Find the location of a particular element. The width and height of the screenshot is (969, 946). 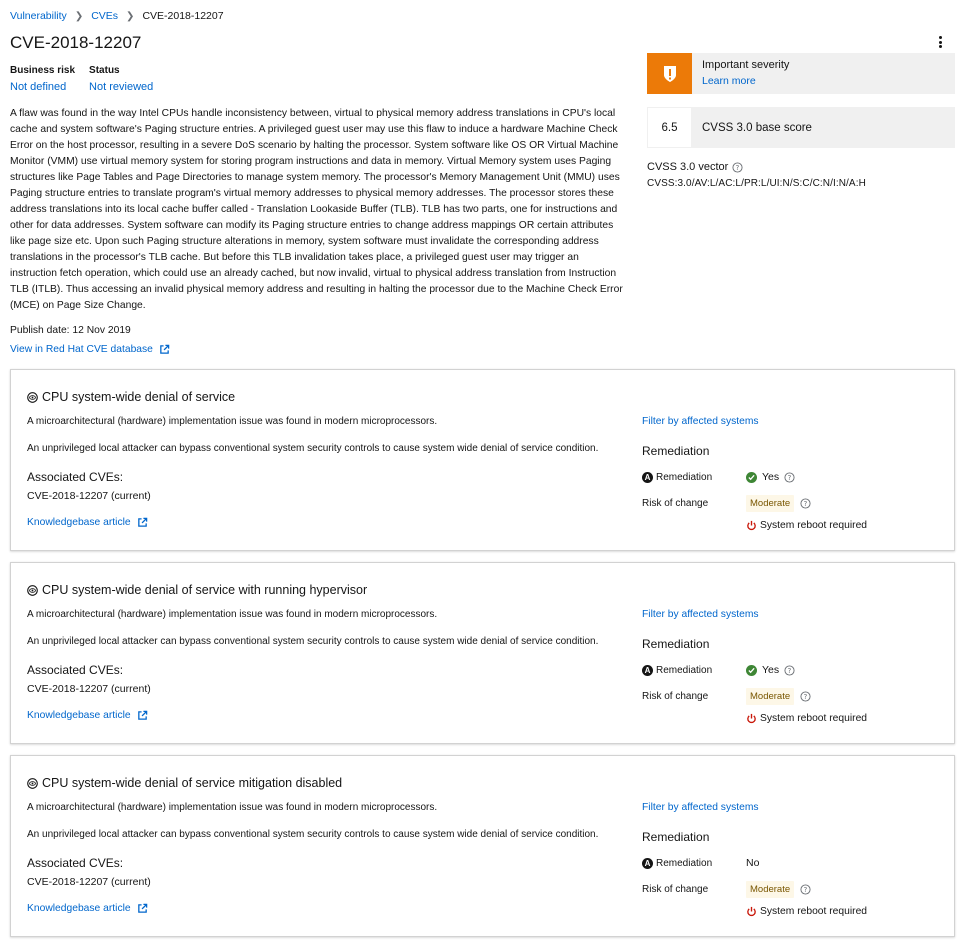

status-value: Not reviewed is located at coordinates (121, 87).